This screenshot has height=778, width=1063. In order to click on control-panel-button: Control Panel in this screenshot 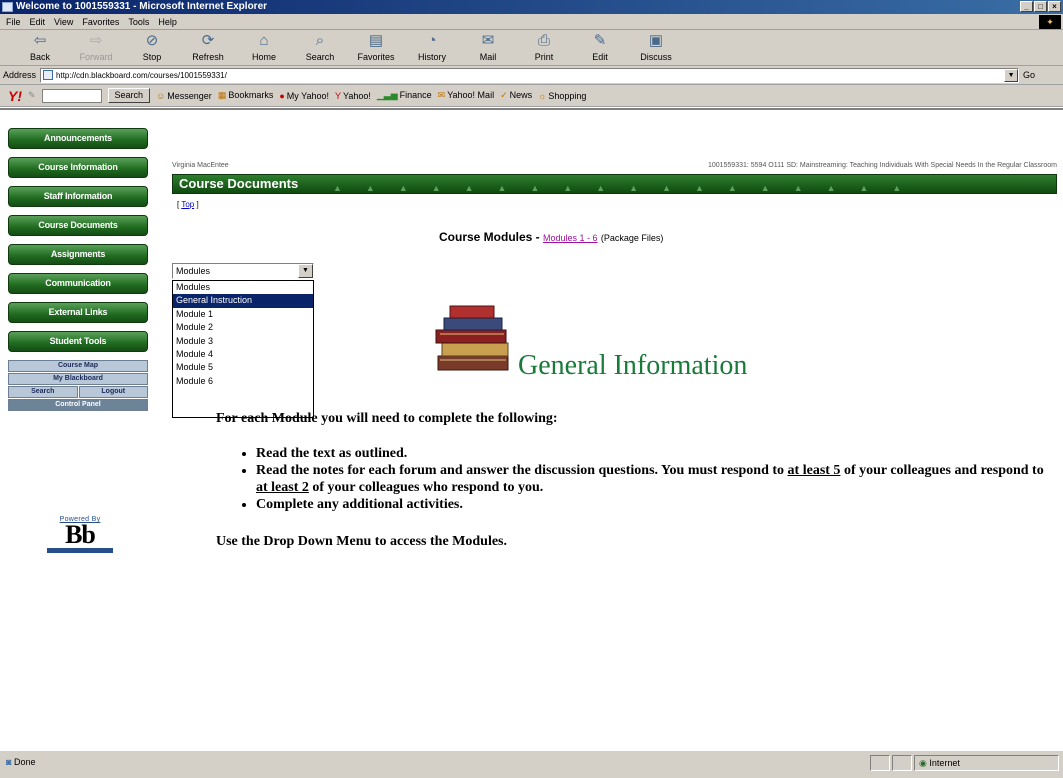, I will do `click(78, 405)`.